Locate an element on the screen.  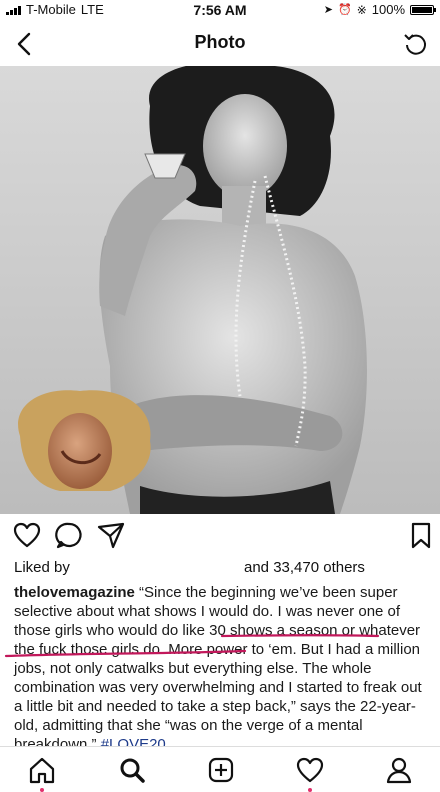
activity-heart-icon is located at coordinates (310, 770).